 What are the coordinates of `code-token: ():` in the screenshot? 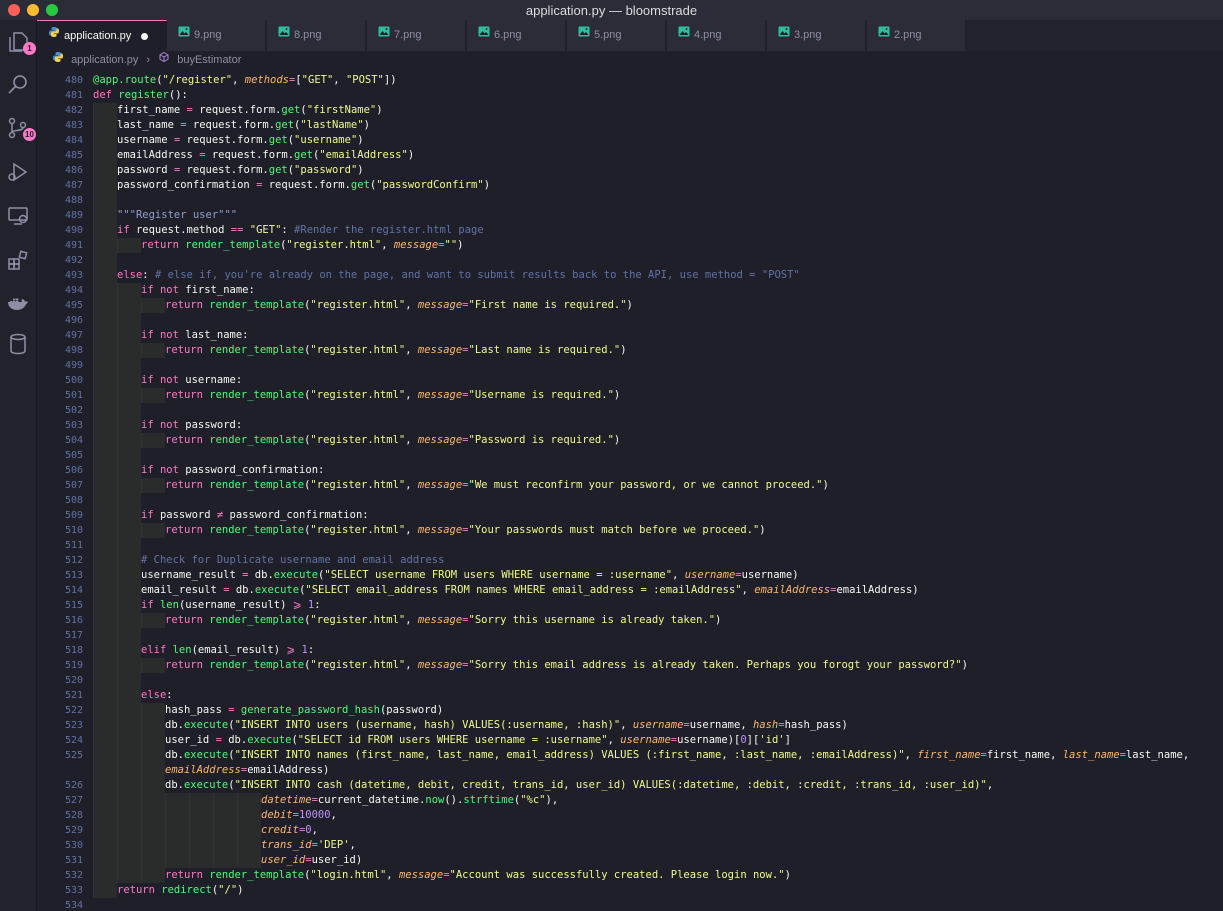 It's located at (178, 95).